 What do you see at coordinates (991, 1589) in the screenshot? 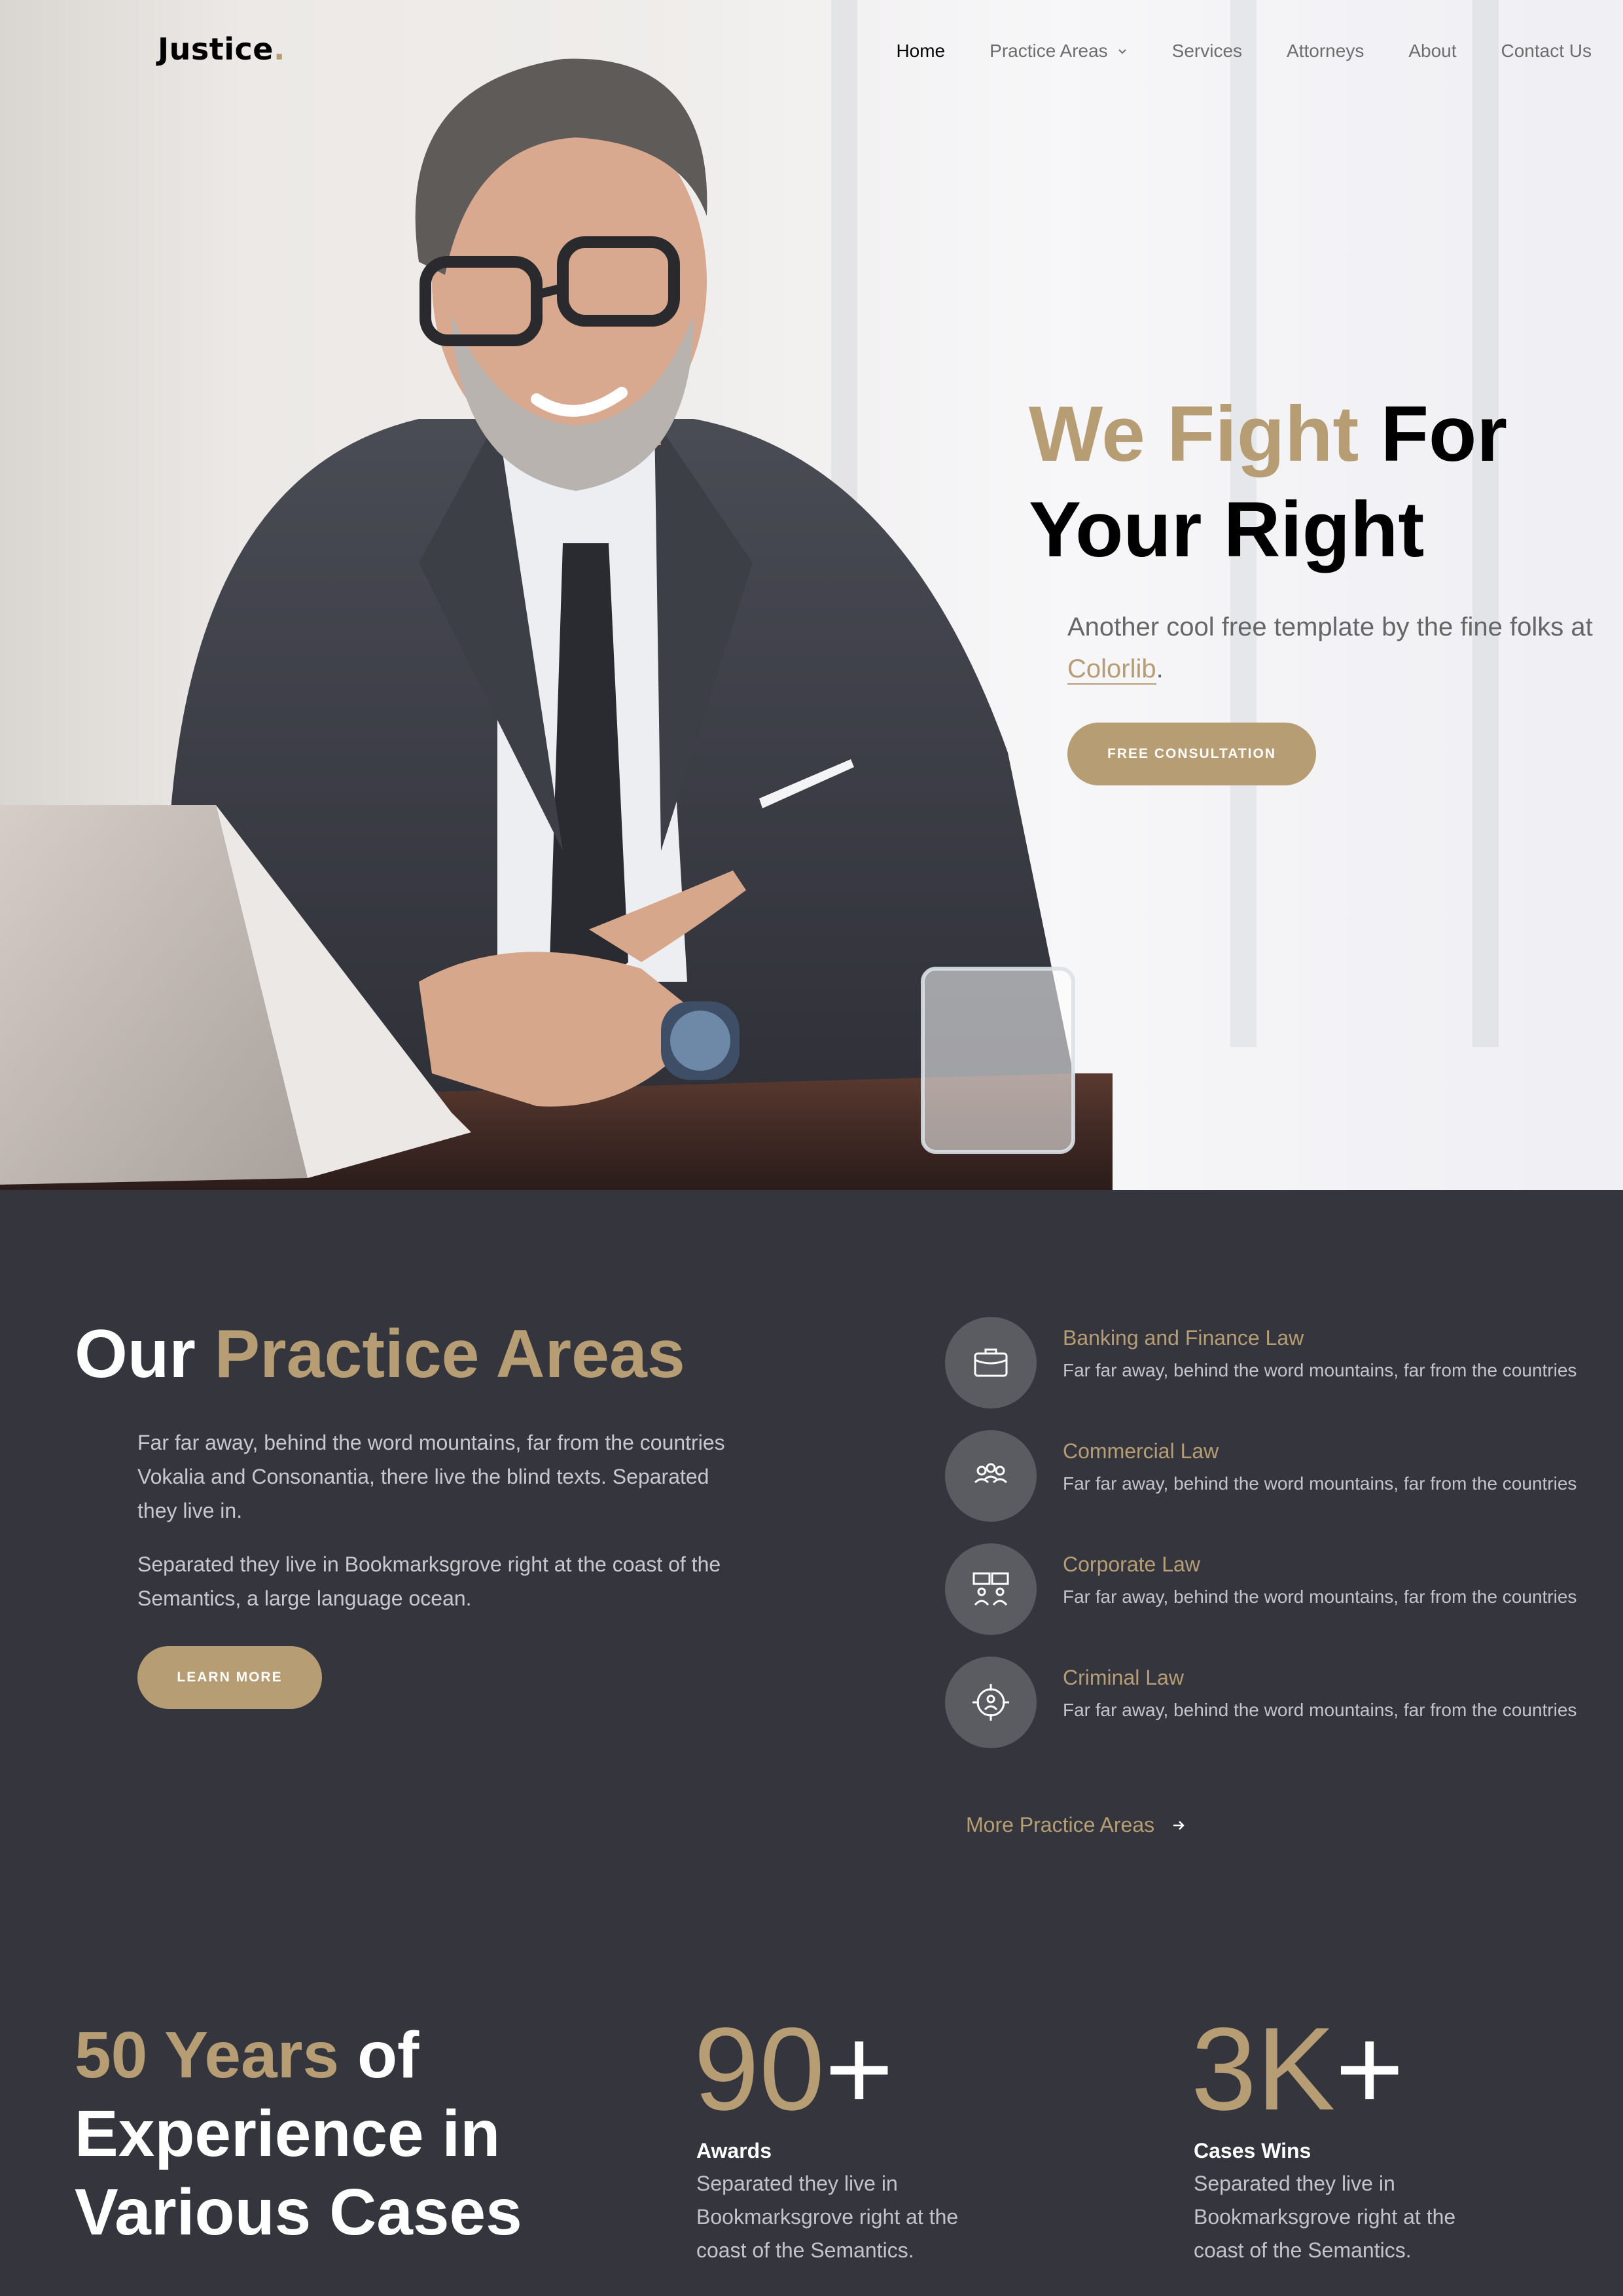
I see `meeting-icon` at bounding box center [991, 1589].